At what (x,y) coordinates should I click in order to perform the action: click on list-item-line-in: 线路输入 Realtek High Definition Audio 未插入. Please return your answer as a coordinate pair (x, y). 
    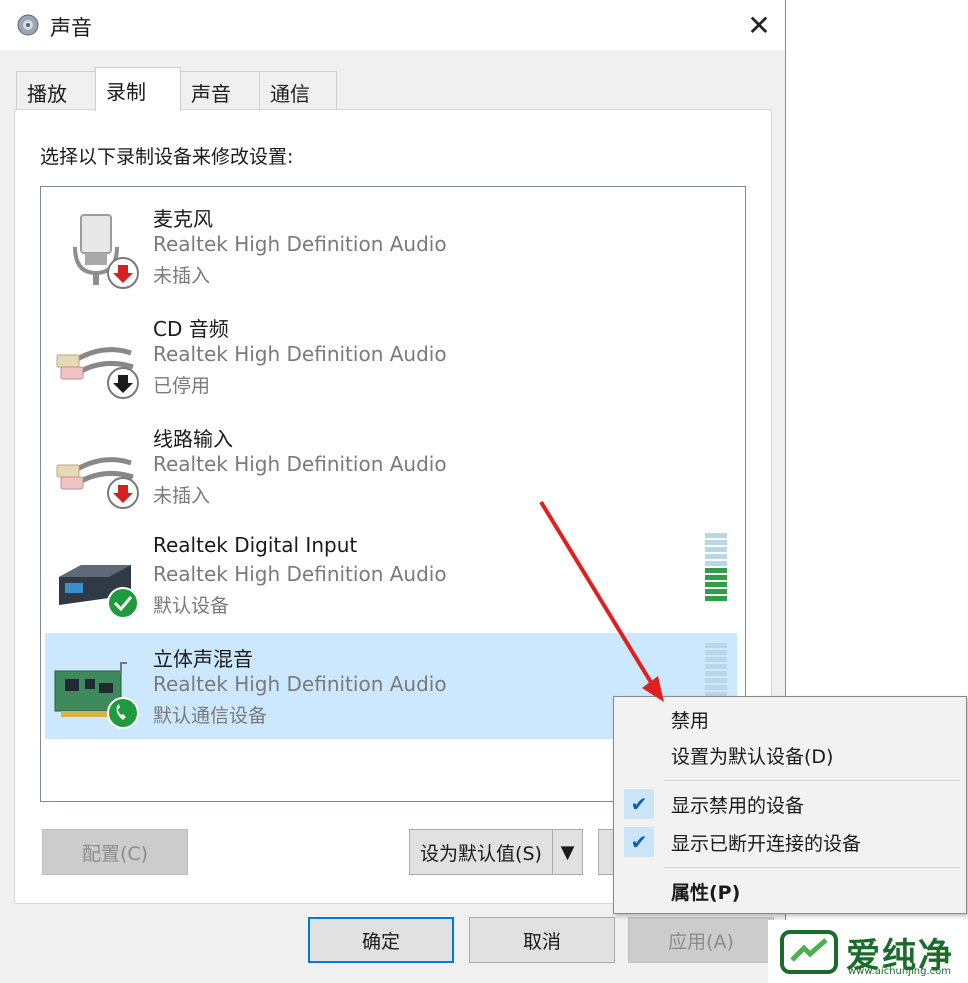
    Looking at the image, I should click on (391, 466).